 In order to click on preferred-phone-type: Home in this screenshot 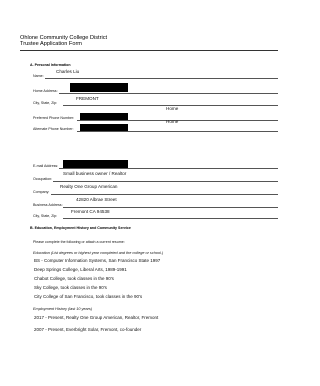, I will do `click(172, 108)`.